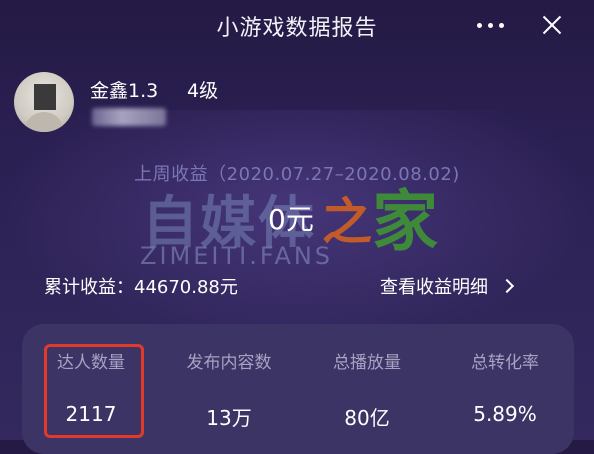 This screenshot has width=594, height=454. Describe the element at coordinates (405, 221) in the screenshot. I see `watermark-jia: 家` at that location.